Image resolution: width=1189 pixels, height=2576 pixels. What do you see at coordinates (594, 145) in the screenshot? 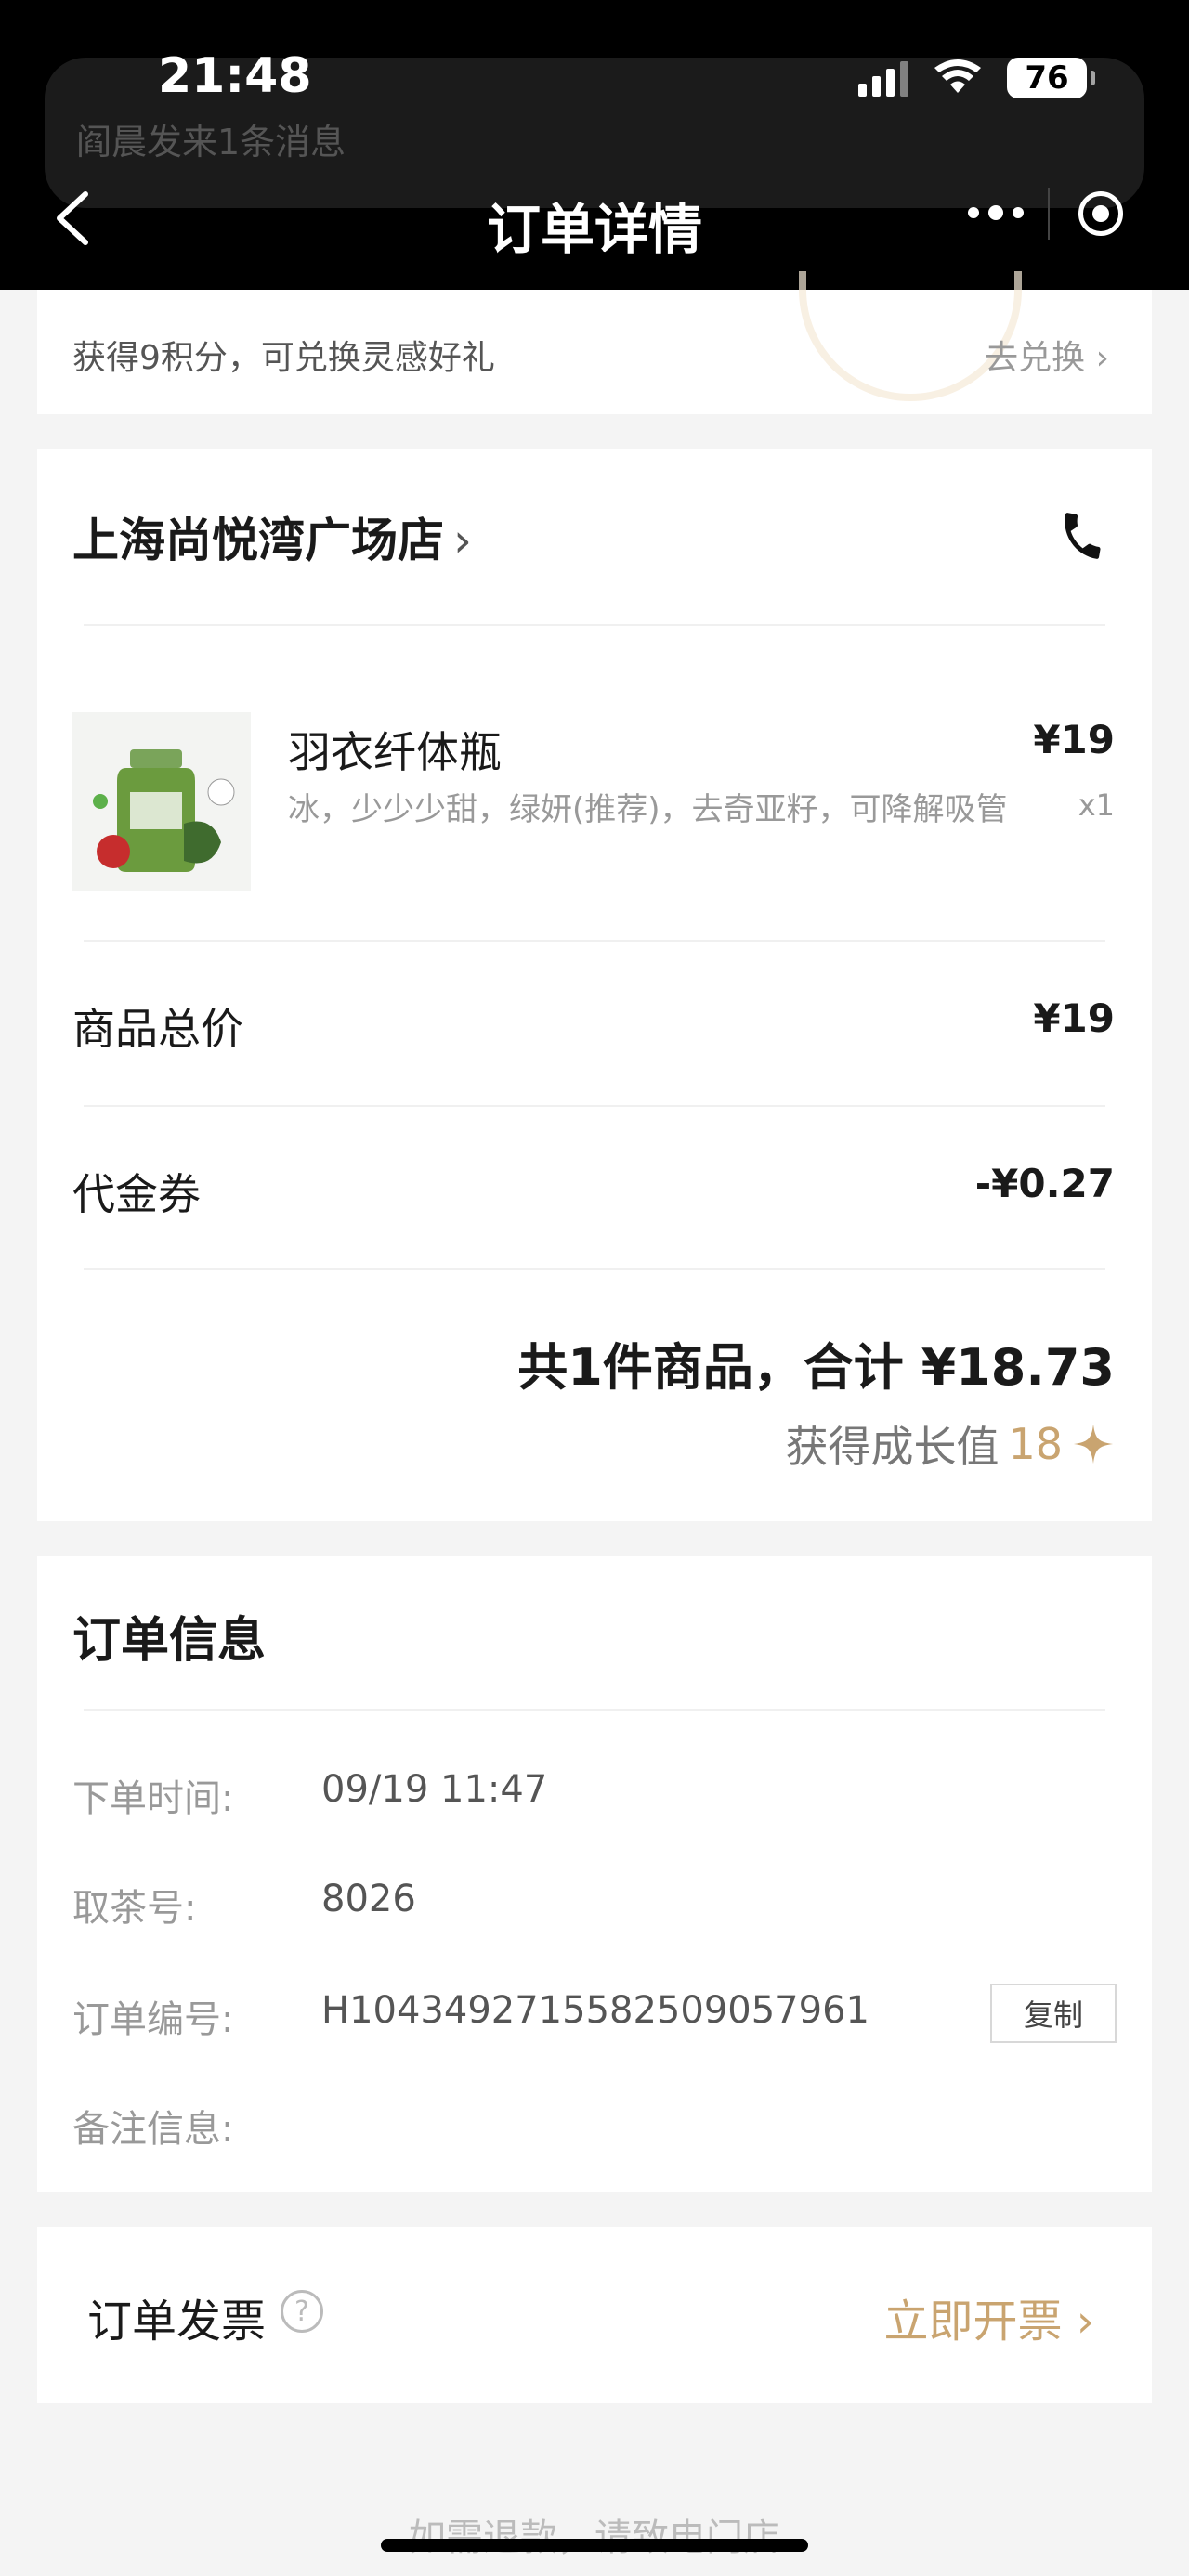
I see `top-bar: 阎晨发来1条消息 21:48 76 订单详情` at bounding box center [594, 145].